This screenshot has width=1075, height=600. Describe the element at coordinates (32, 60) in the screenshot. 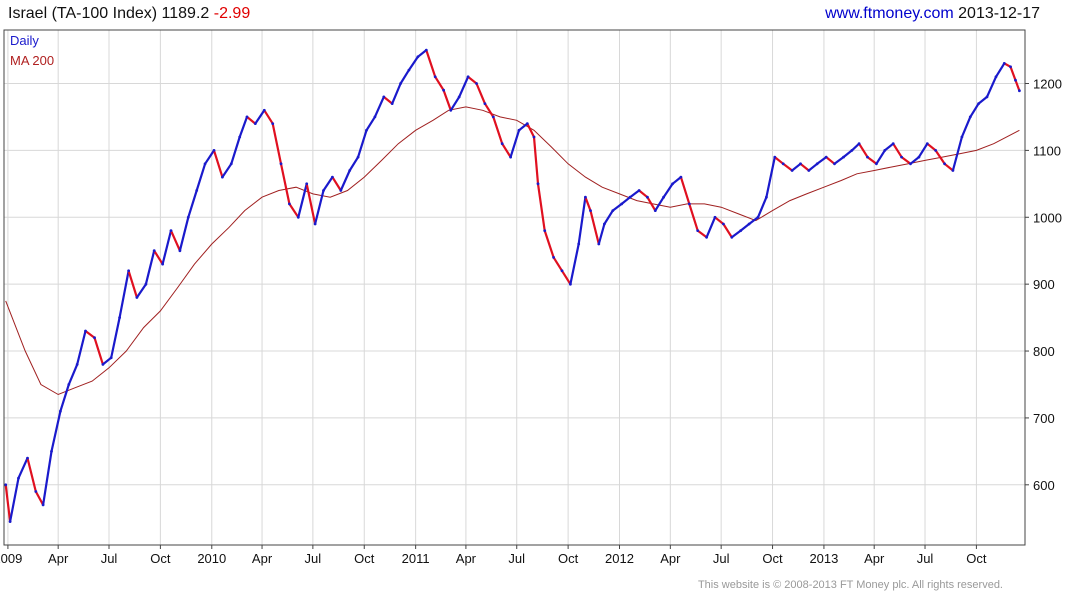

I see `legend-ma-200: MA 200` at that location.